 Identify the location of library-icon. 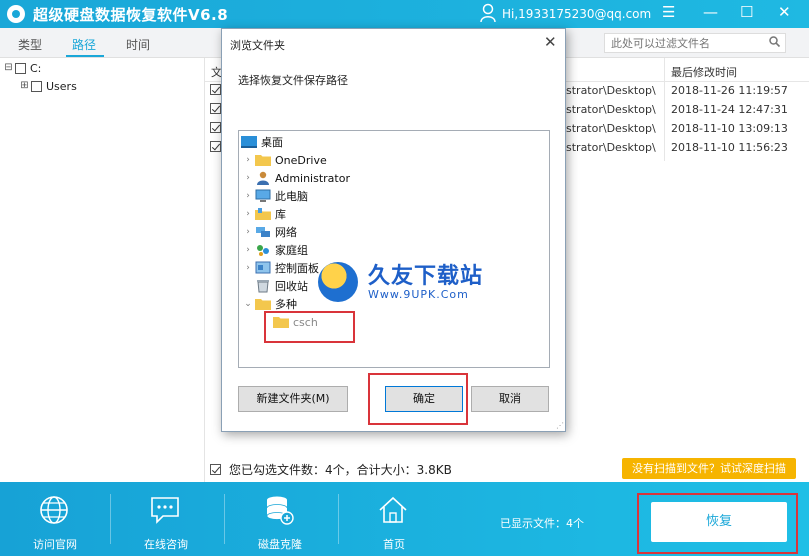
(263, 214).